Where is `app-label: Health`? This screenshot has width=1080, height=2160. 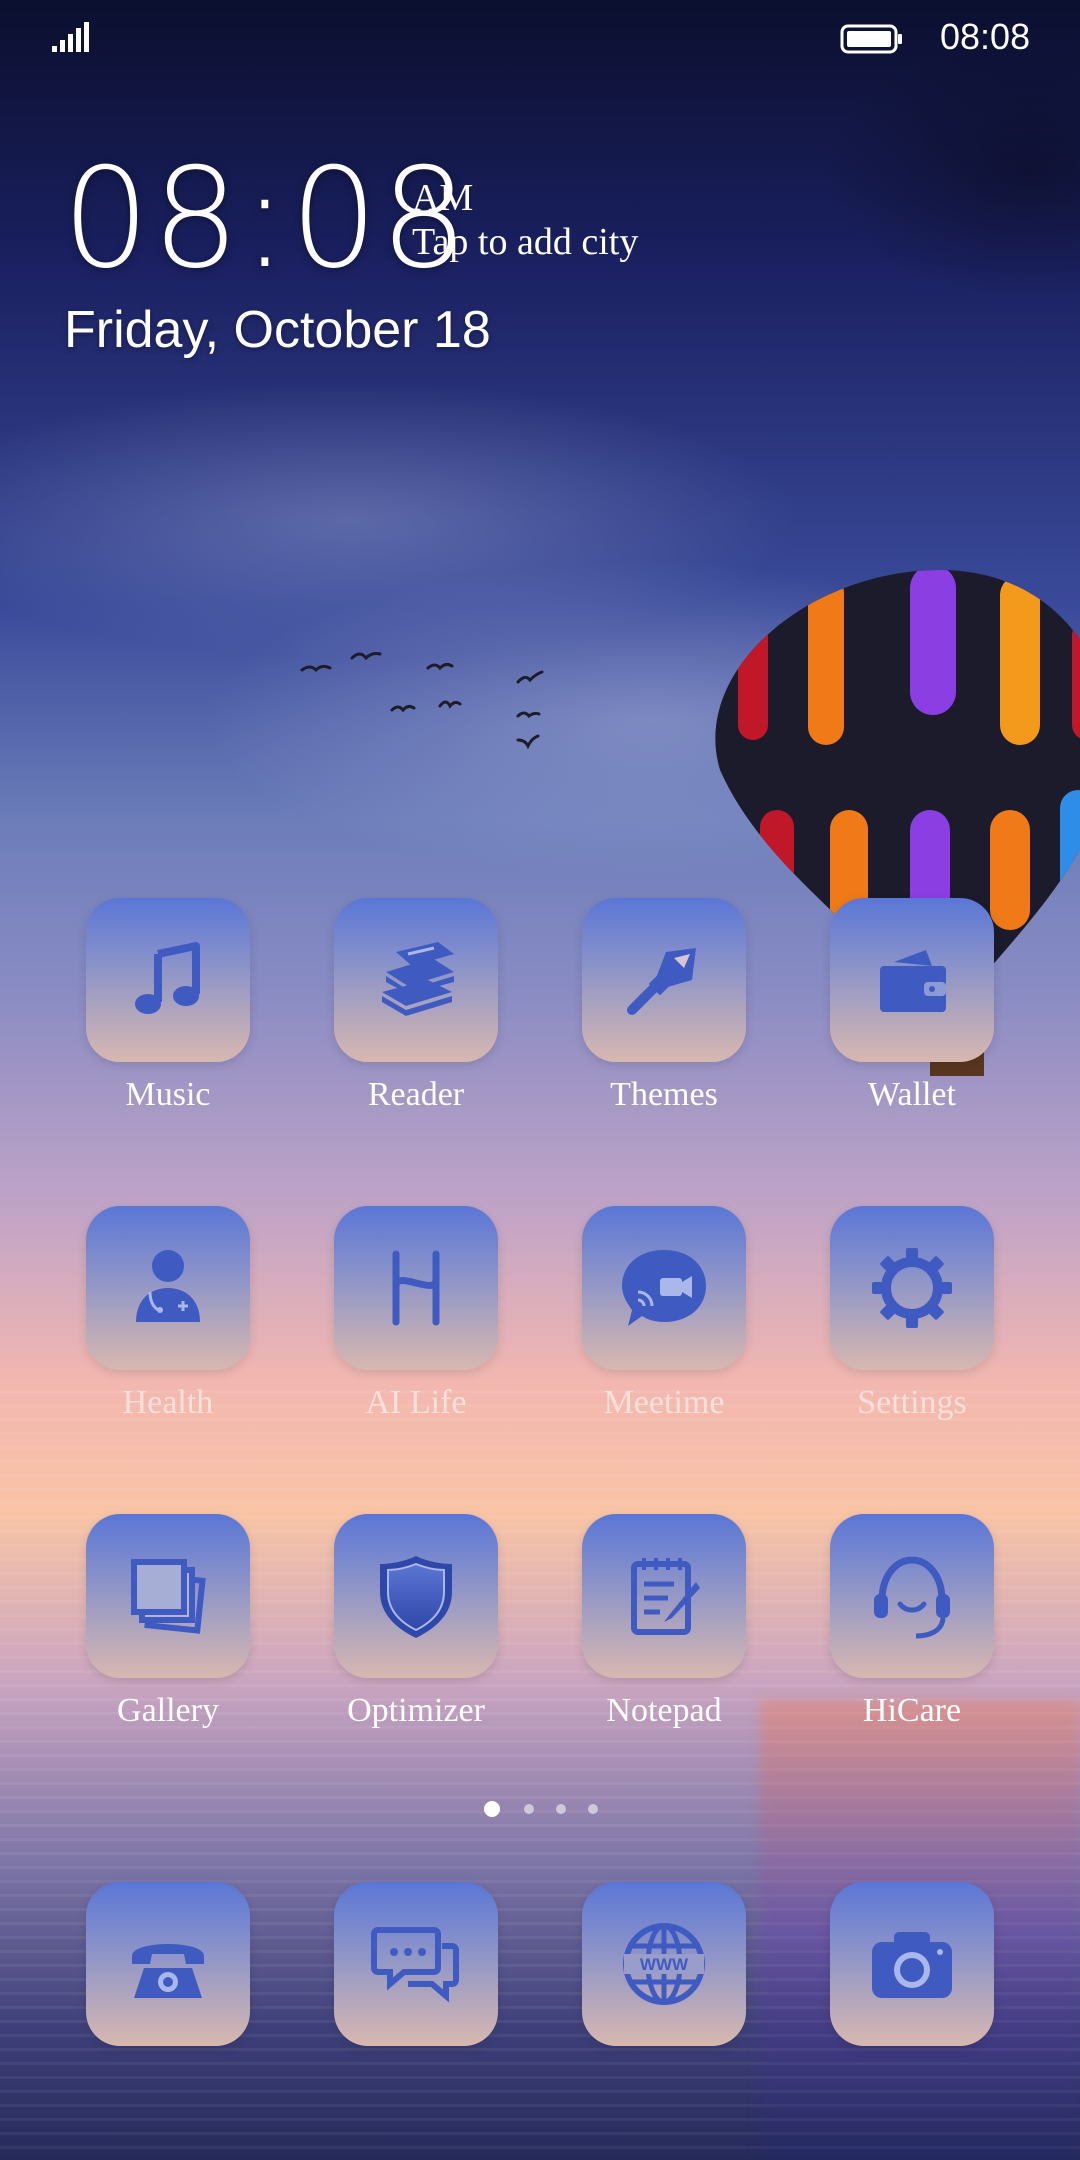 app-label: Health is located at coordinates (168, 1402).